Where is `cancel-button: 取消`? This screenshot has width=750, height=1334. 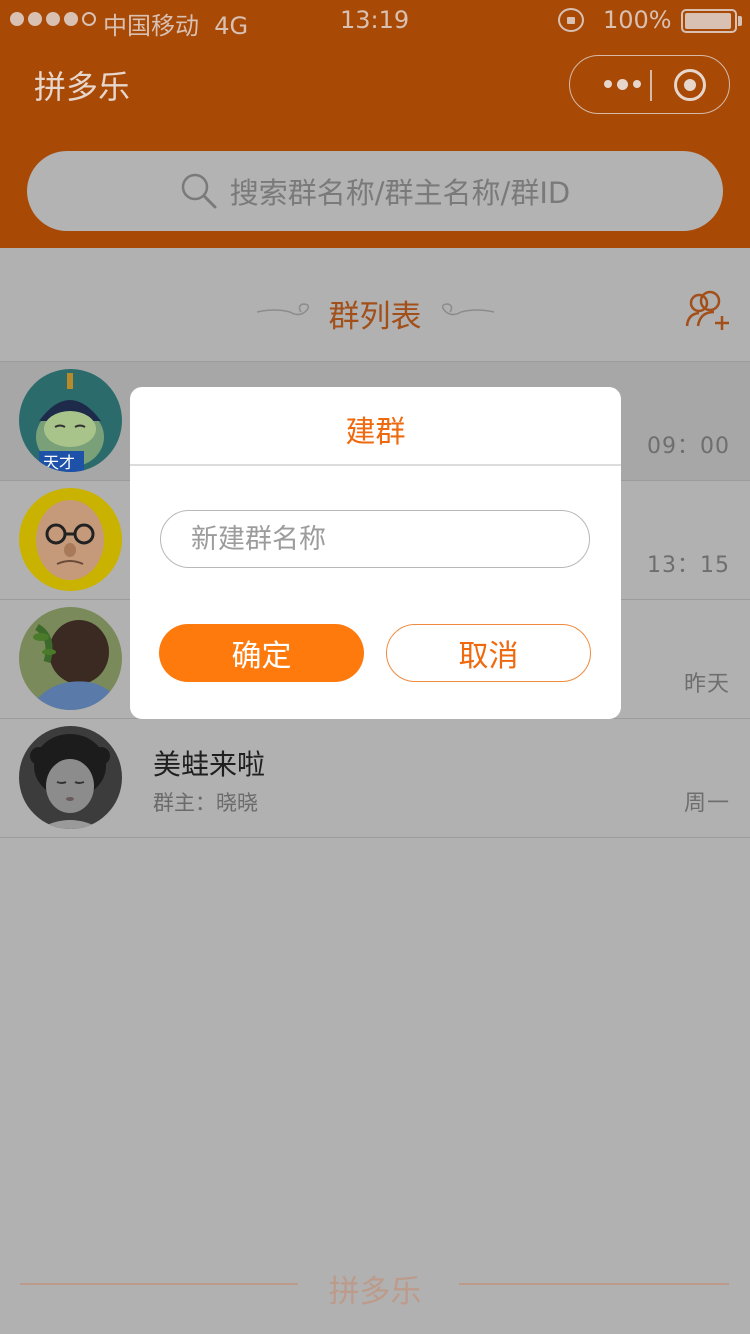
cancel-button: 取消 is located at coordinates (488, 653).